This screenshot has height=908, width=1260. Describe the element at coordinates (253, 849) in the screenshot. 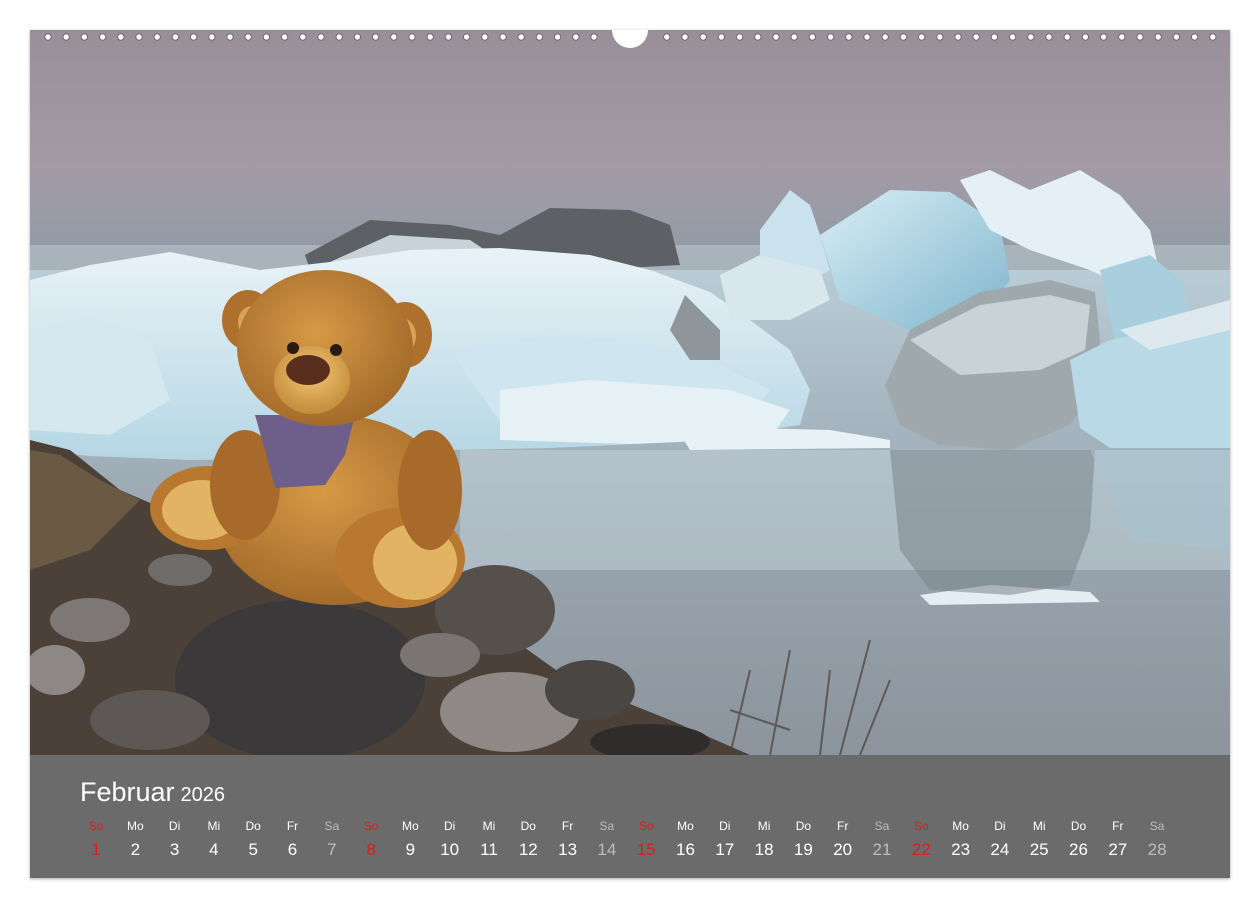

I see `day-number: 5` at that location.